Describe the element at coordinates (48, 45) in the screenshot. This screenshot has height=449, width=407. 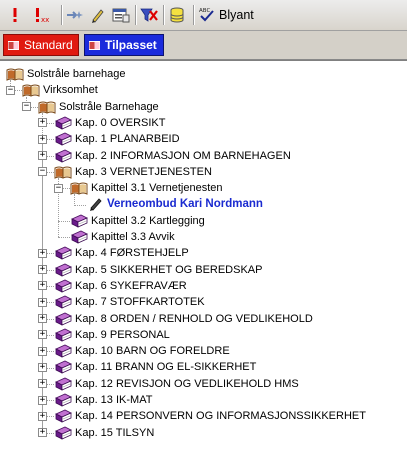
I see `tab-standard-label: Standard` at that location.